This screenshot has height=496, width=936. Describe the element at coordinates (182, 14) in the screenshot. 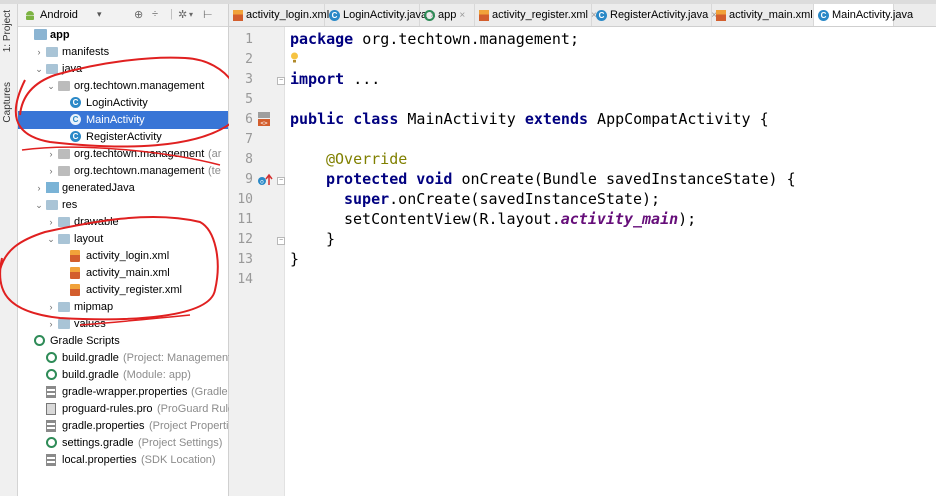

I see `gear-icon: ✲` at that location.